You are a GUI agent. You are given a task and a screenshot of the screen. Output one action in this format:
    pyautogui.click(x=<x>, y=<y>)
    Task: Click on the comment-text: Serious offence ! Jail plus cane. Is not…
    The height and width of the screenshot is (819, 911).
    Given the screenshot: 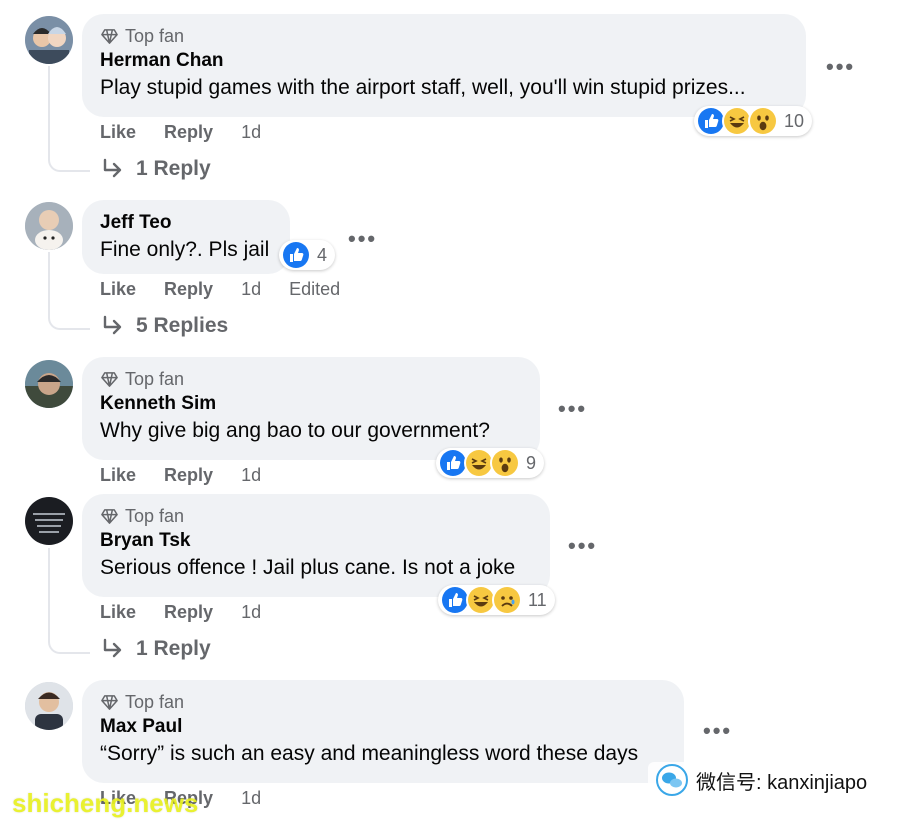 What is the action you would take?
    pyautogui.click(x=308, y=567)
    